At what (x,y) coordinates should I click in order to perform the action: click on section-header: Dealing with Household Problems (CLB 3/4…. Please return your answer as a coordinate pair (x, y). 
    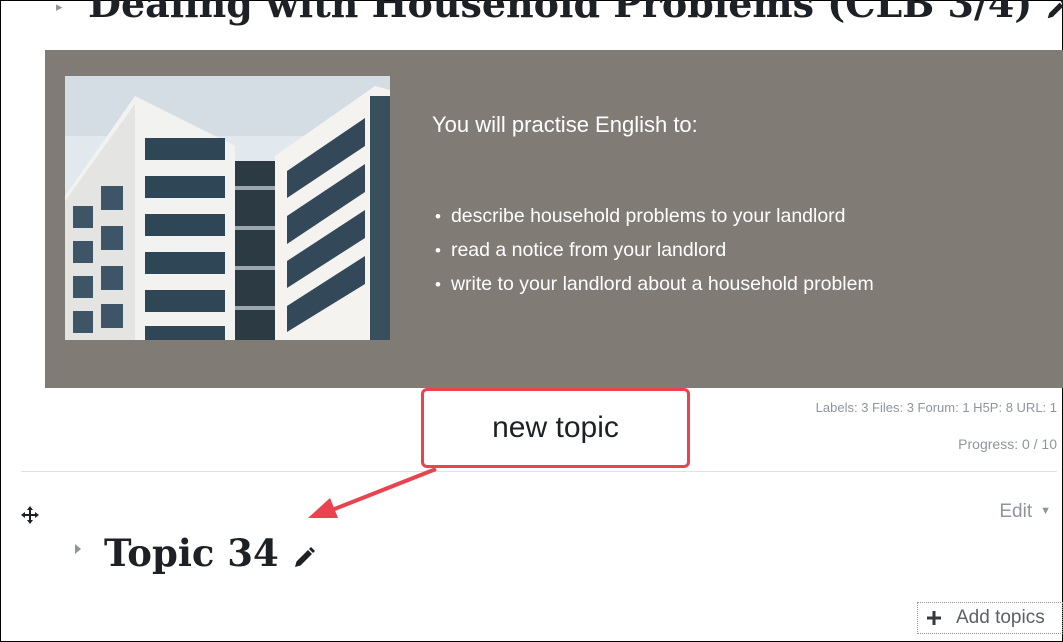
    Looking at the image, I should click on (575, 15).